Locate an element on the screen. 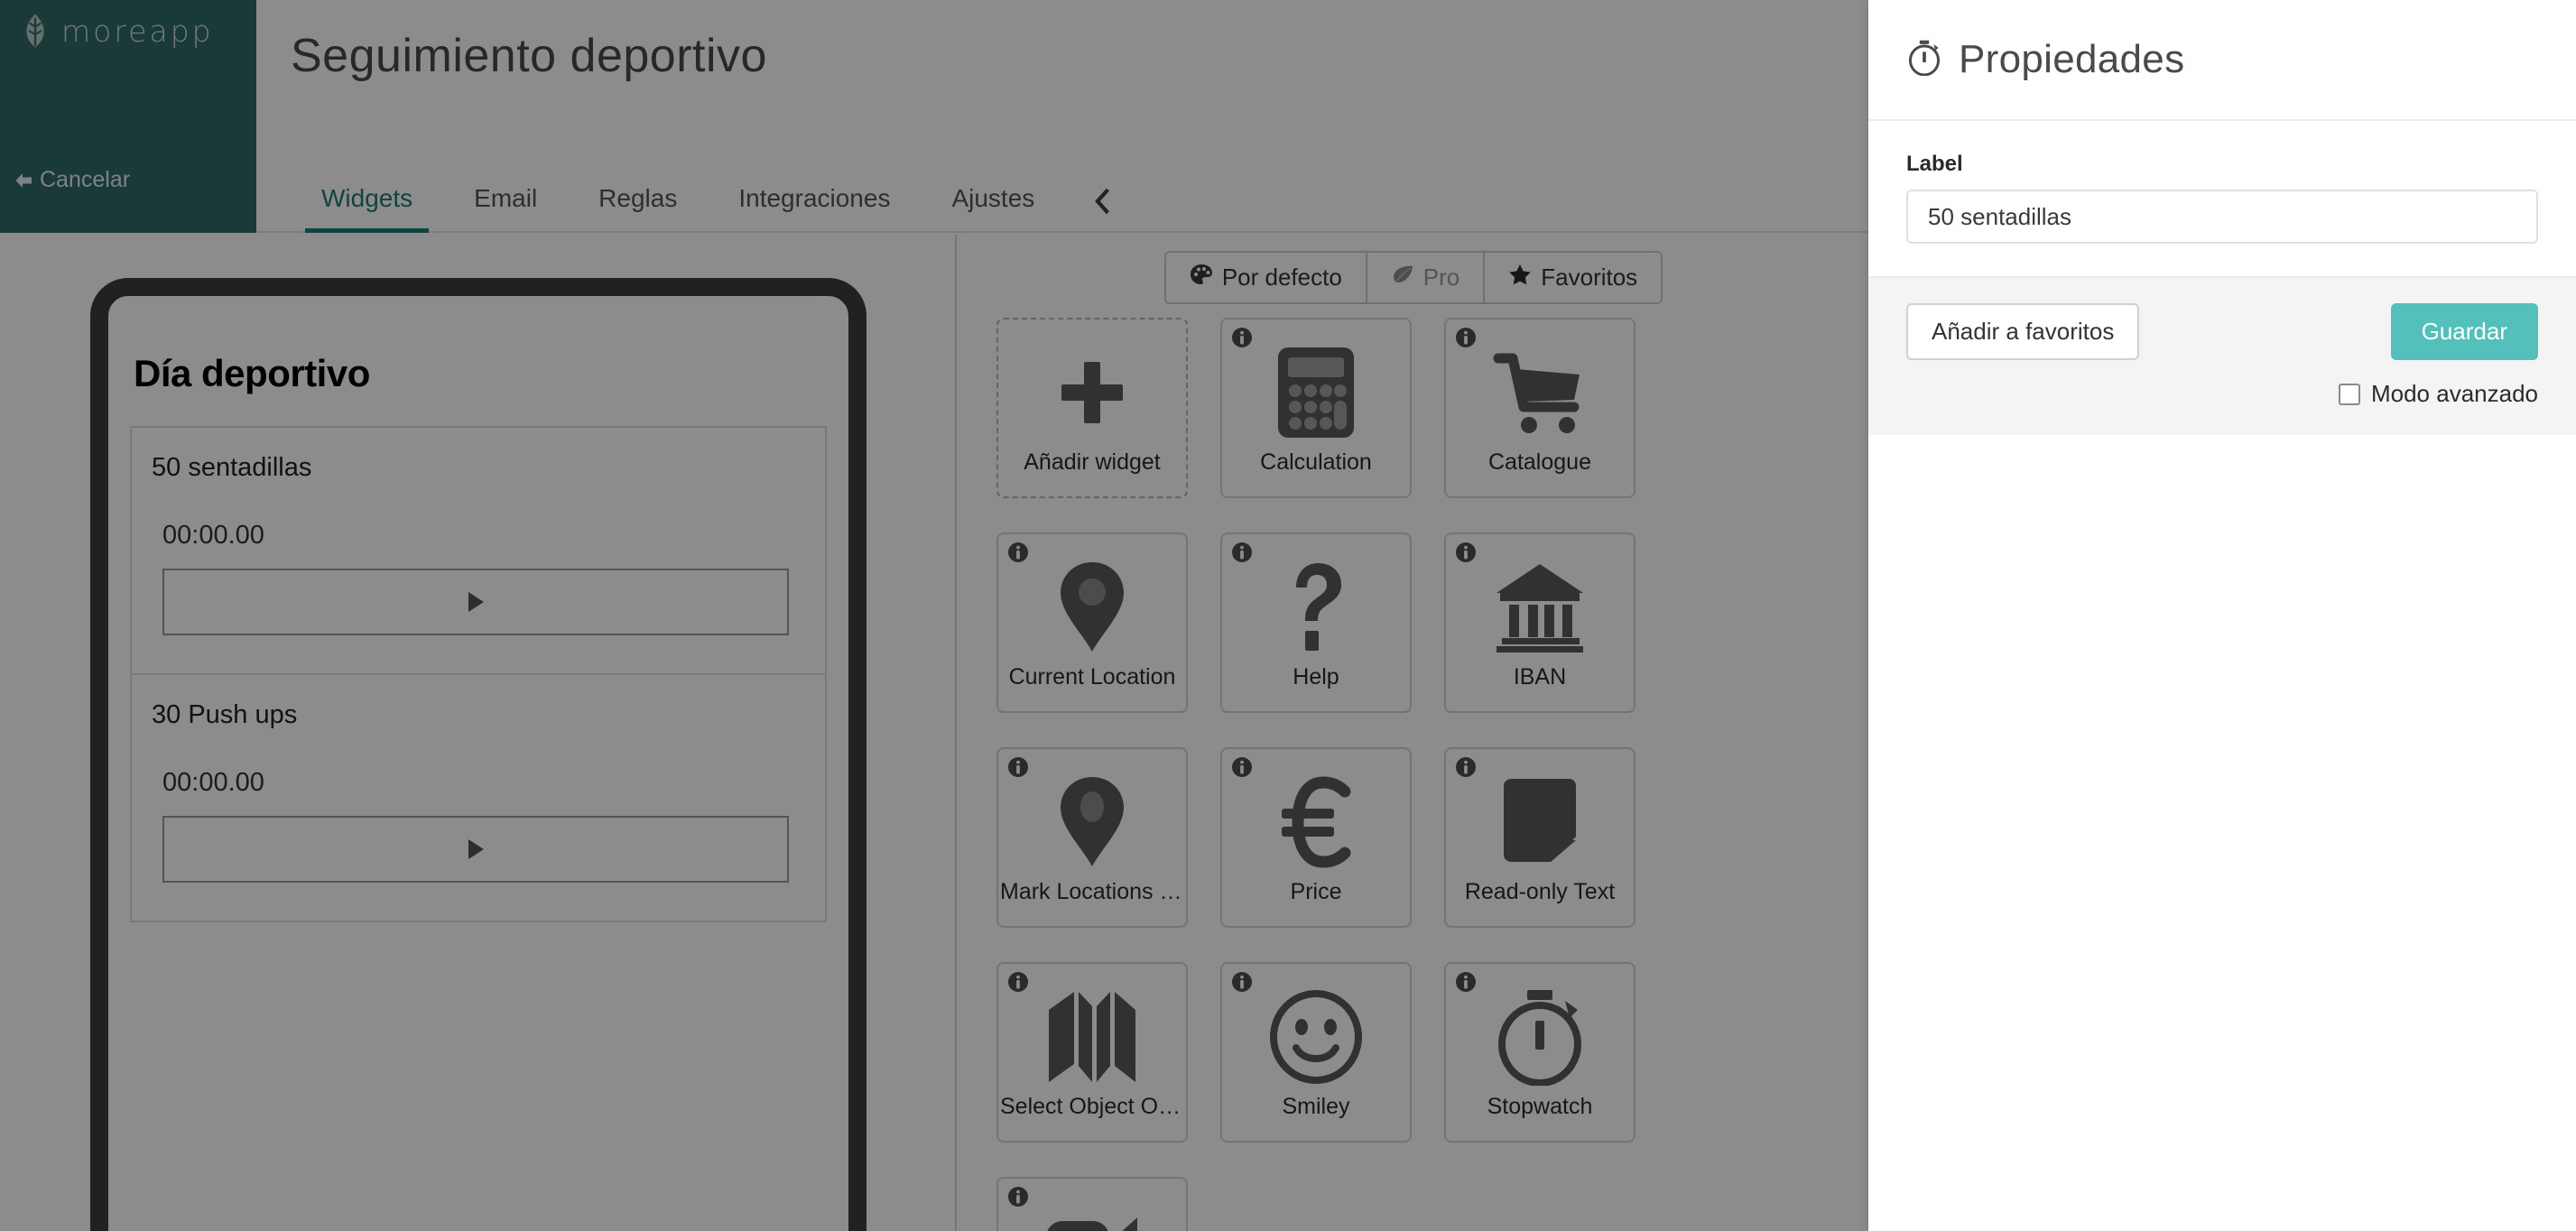 This screenshot has height=1231, width=2576. widget-card-catalogue: Catalogue is located at coordinates (1539, 408).